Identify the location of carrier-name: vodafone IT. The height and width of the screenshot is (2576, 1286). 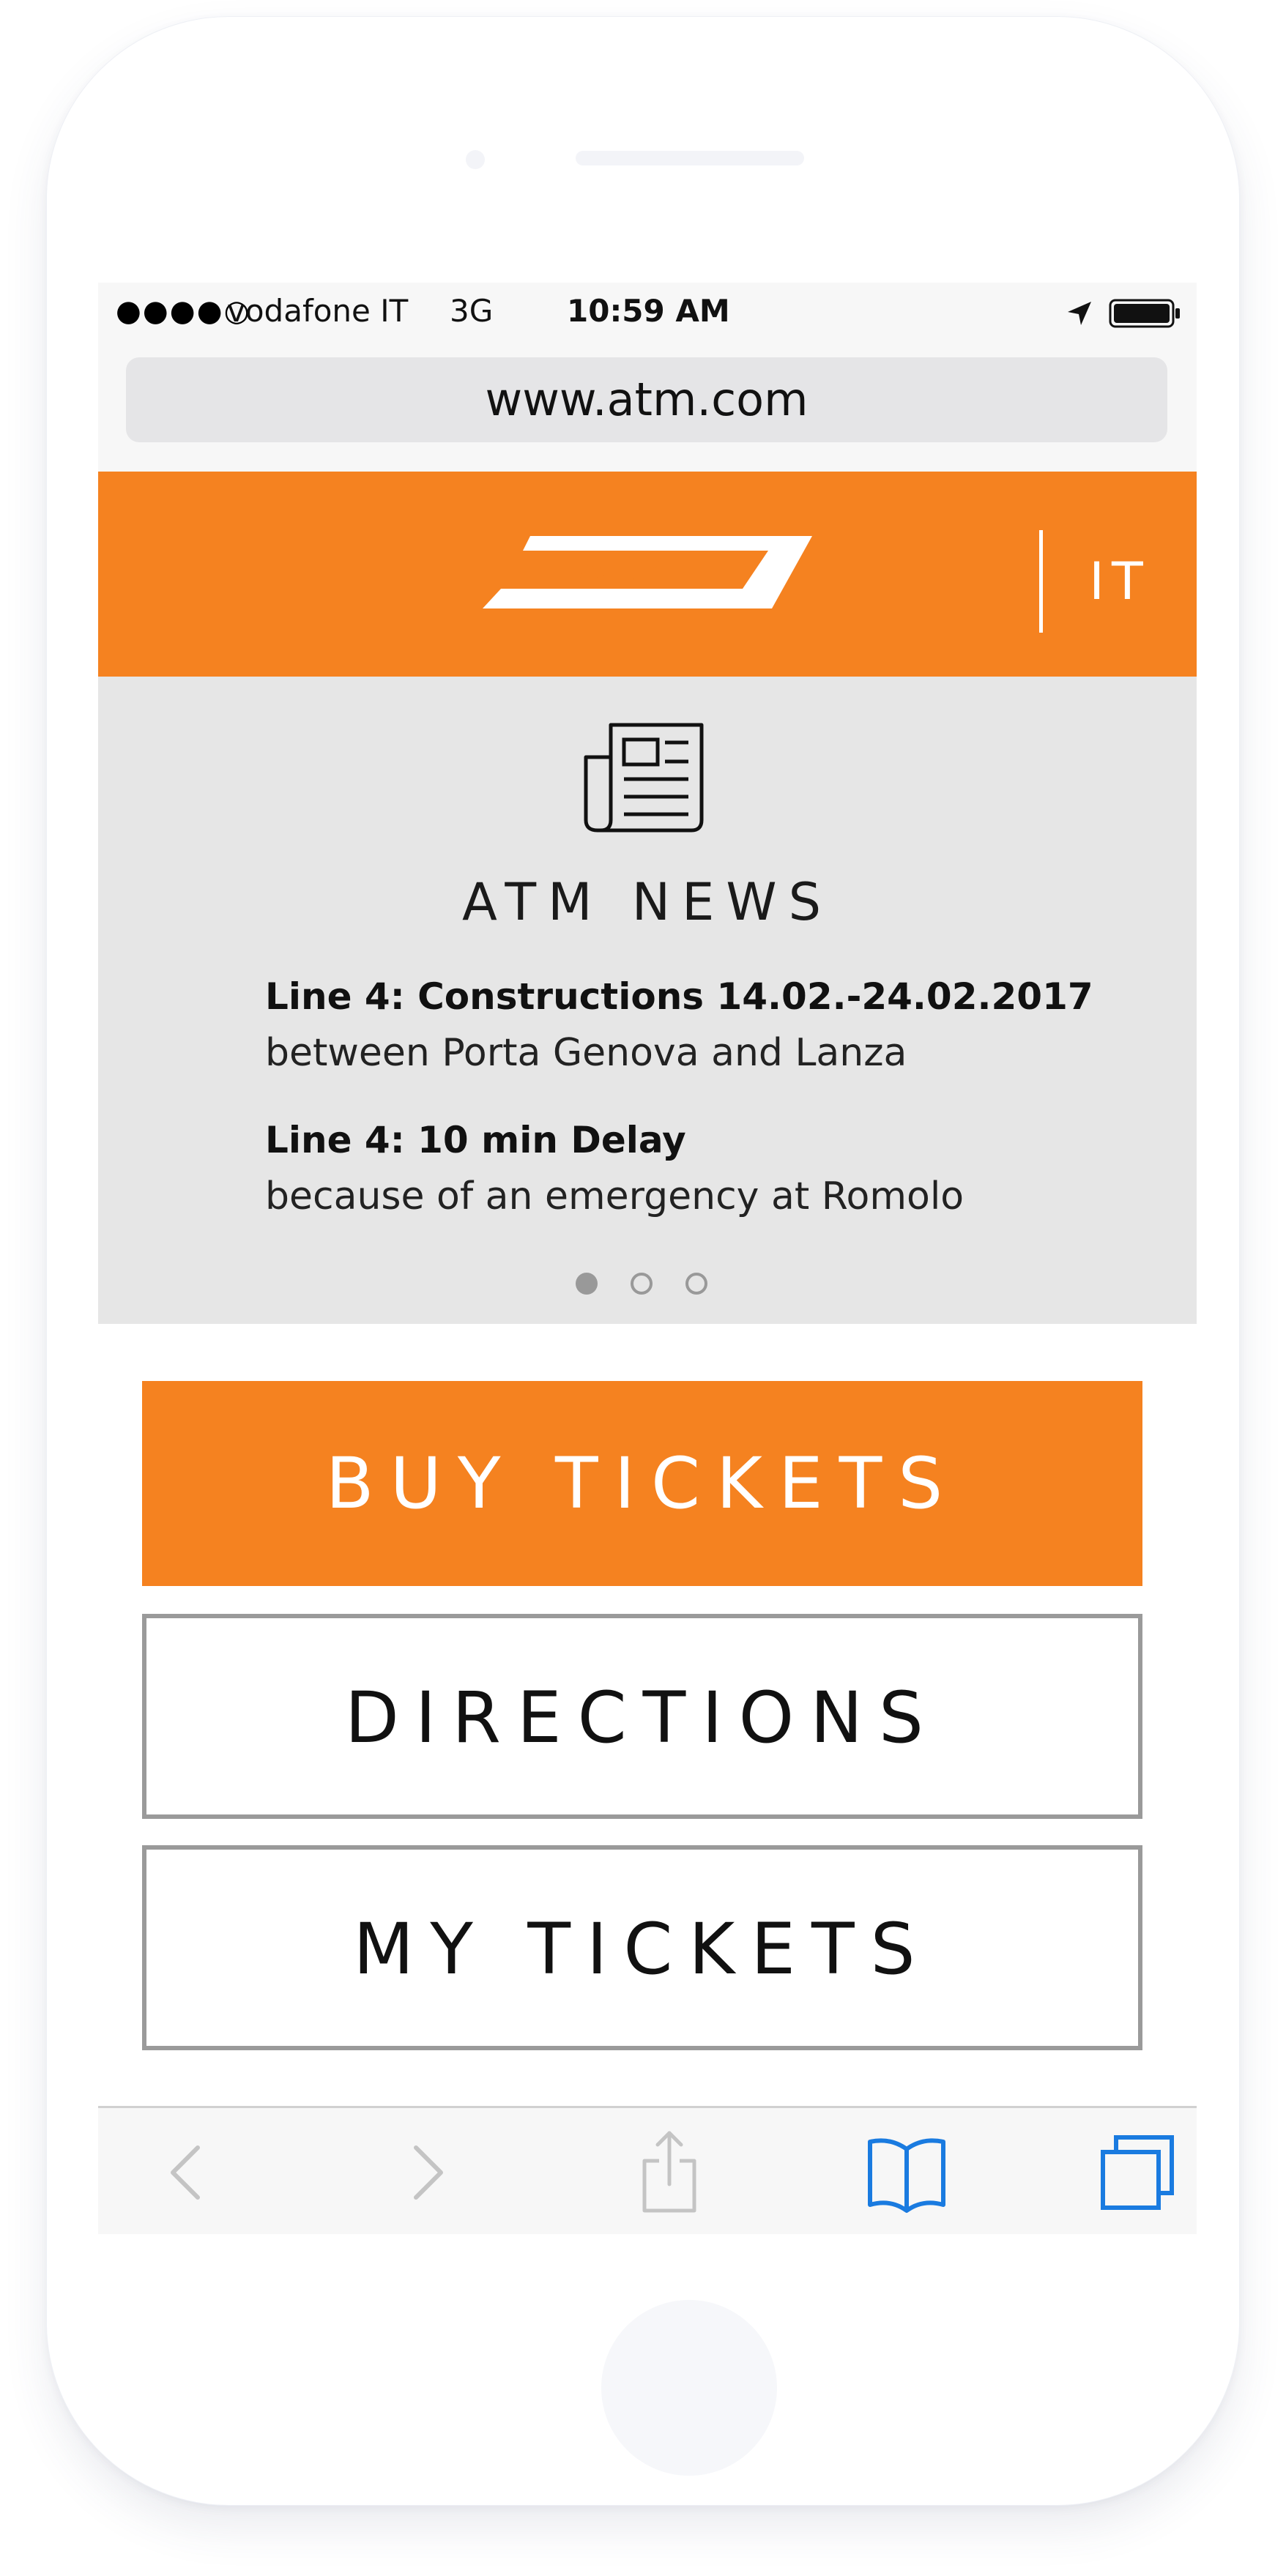
(318, 311).